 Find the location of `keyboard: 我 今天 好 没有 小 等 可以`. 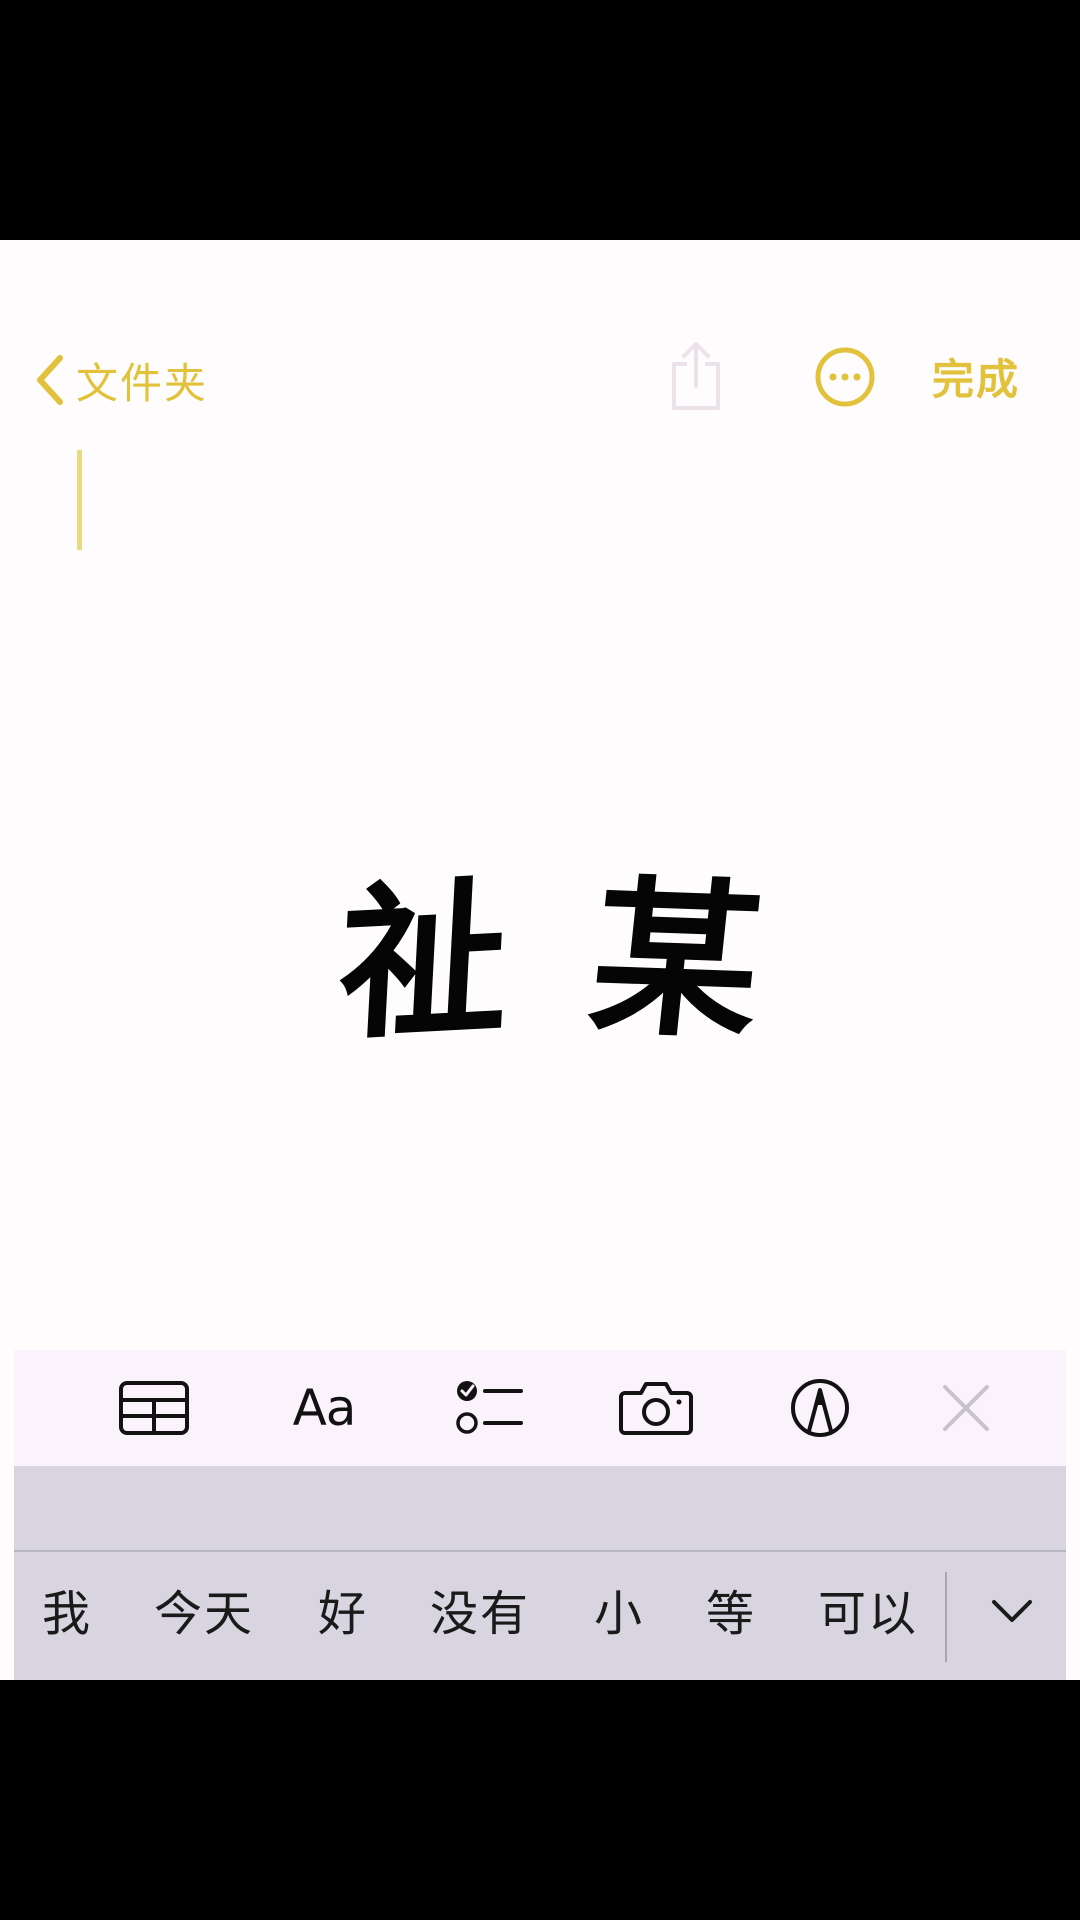

keyboard: 我 今天 好 没有 小 等 可以 is located at coordinates (540, 1573).